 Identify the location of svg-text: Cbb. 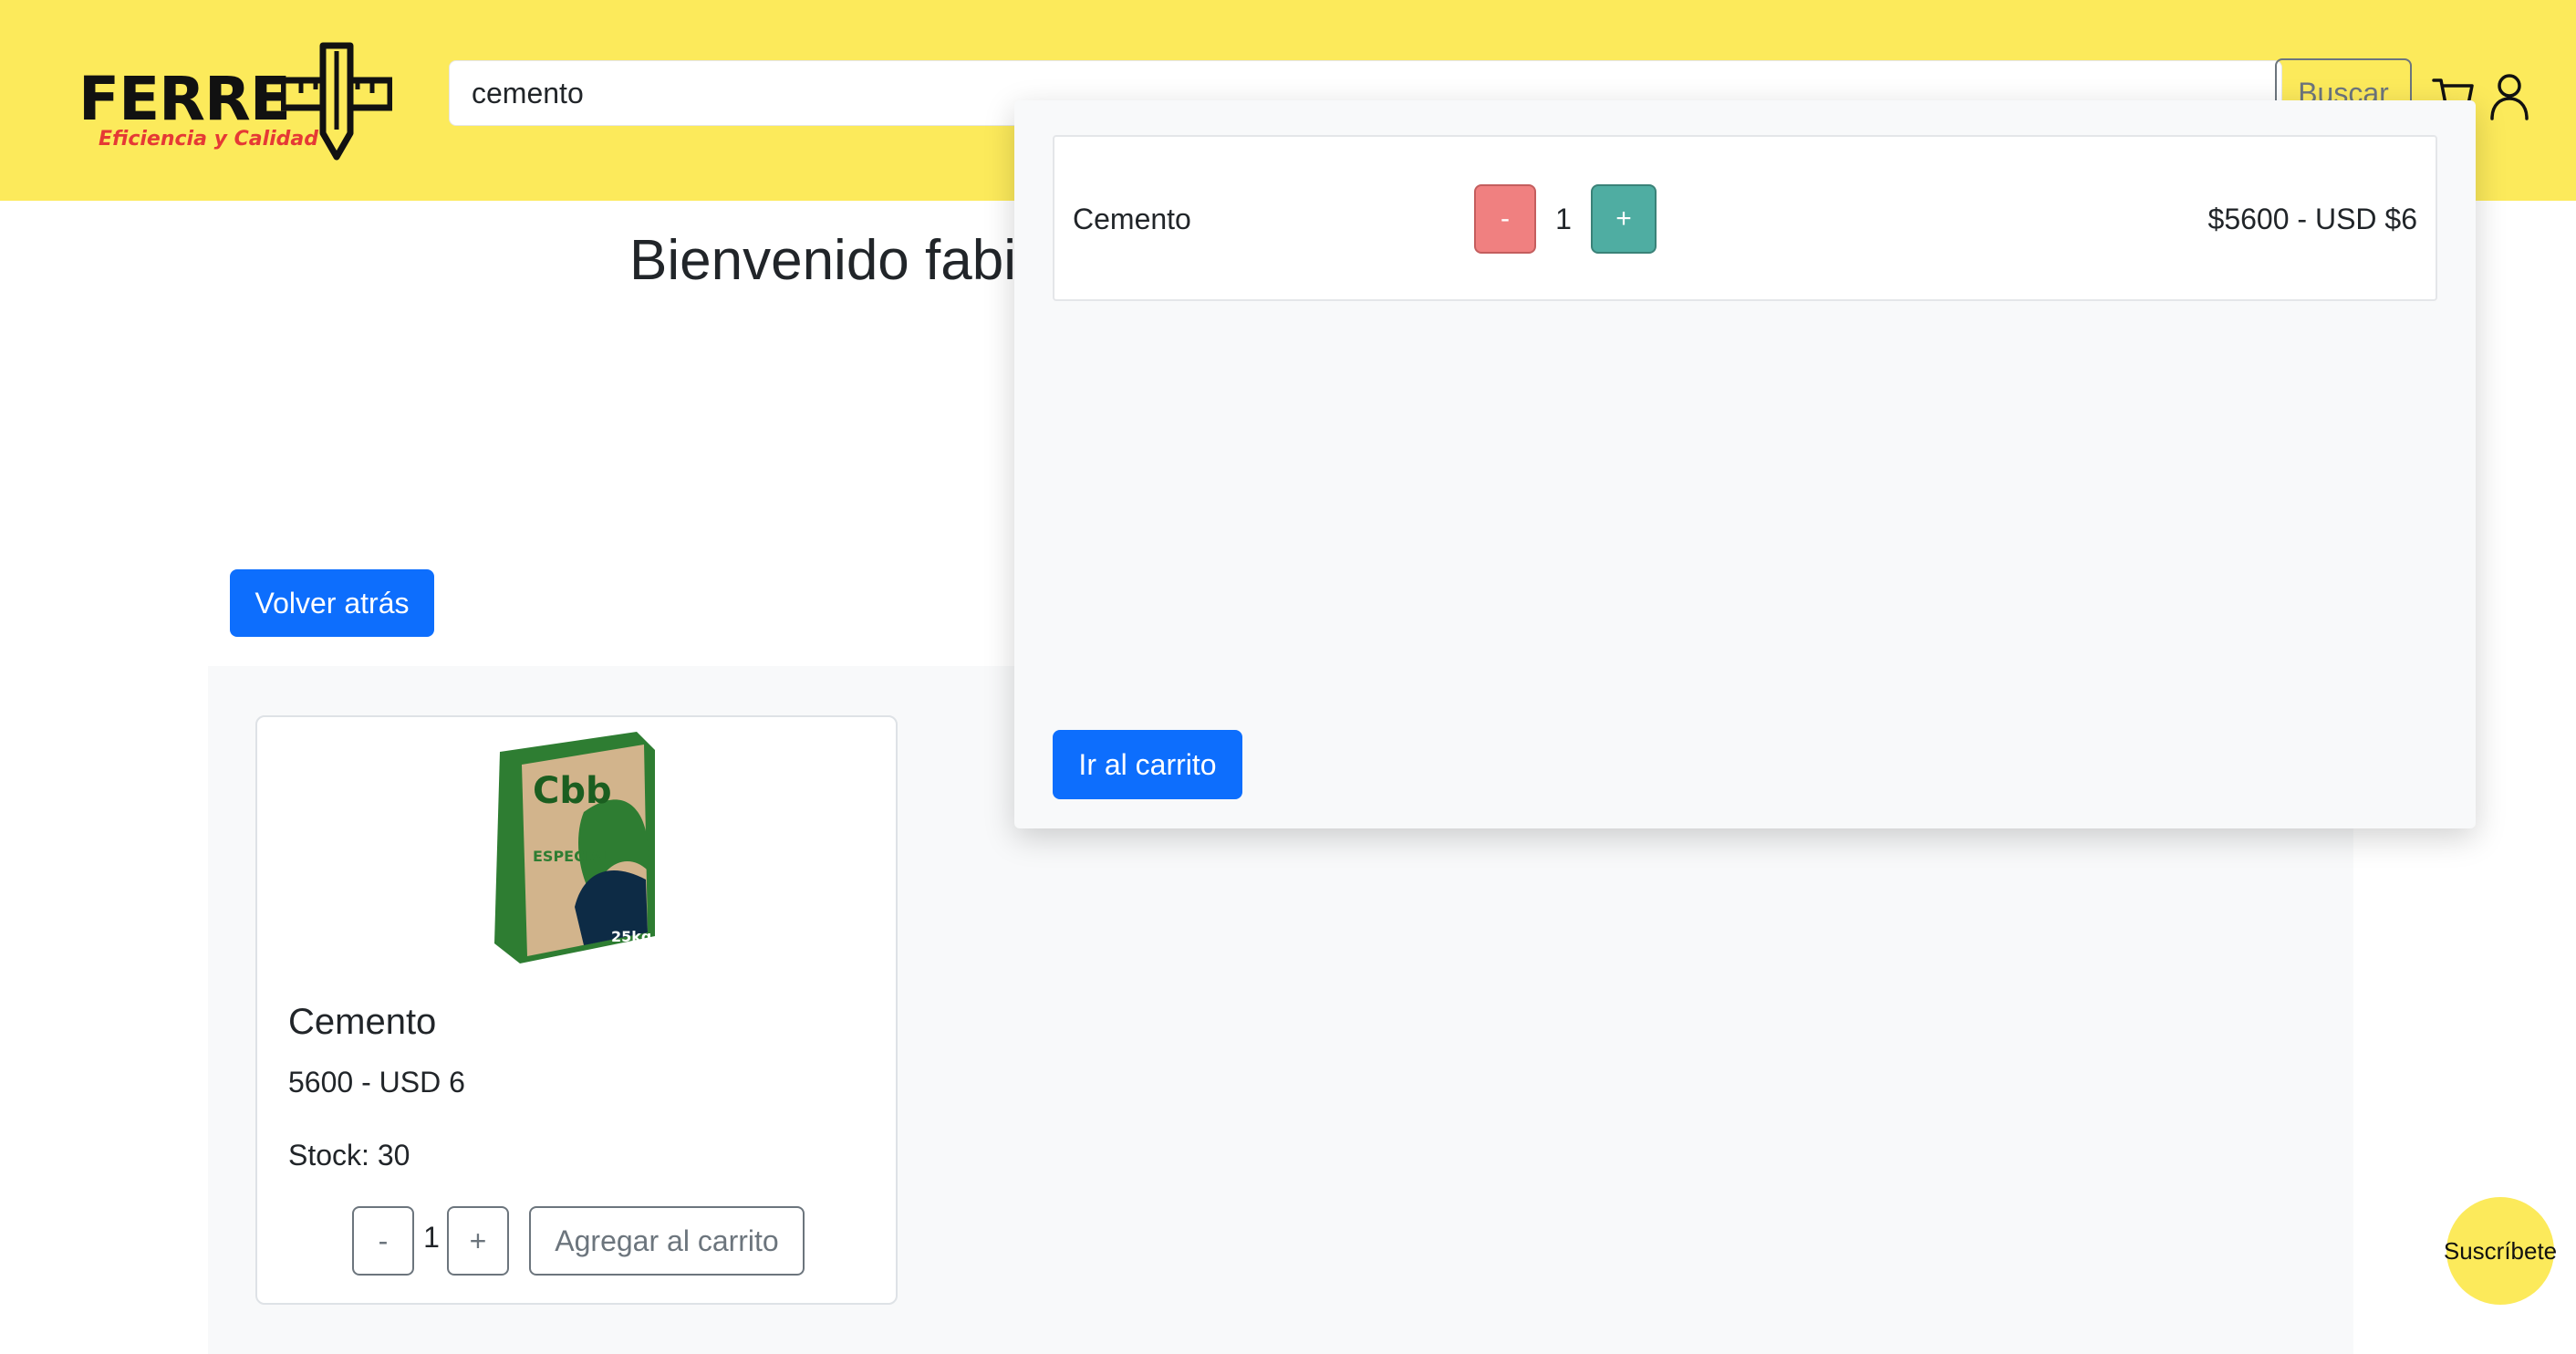
(572, 791).